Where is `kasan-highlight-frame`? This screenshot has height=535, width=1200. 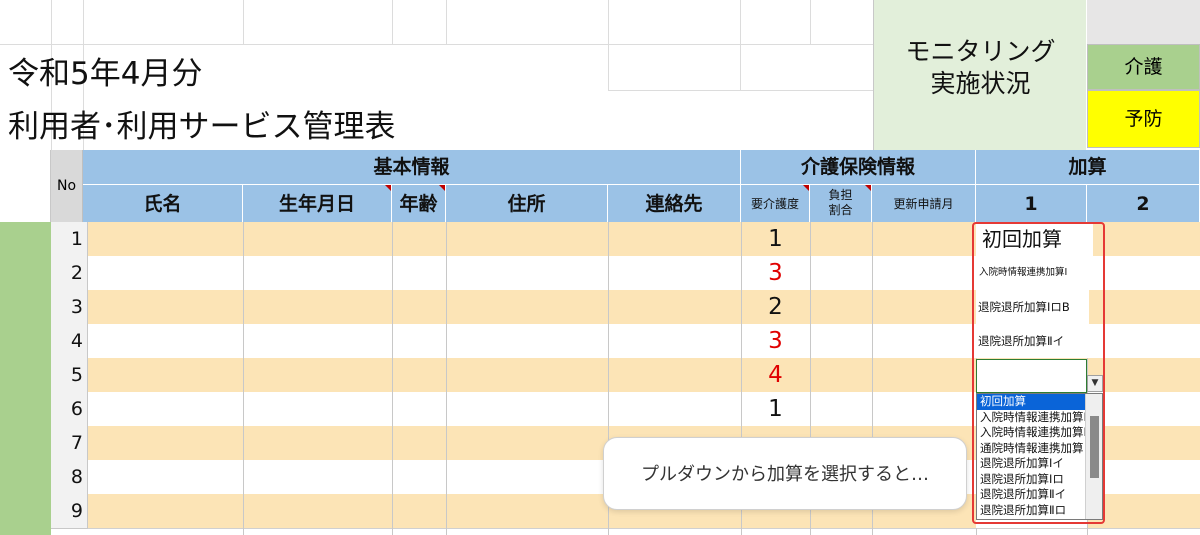
kasan-highlight-frame is located at coordinates (1038, 373).